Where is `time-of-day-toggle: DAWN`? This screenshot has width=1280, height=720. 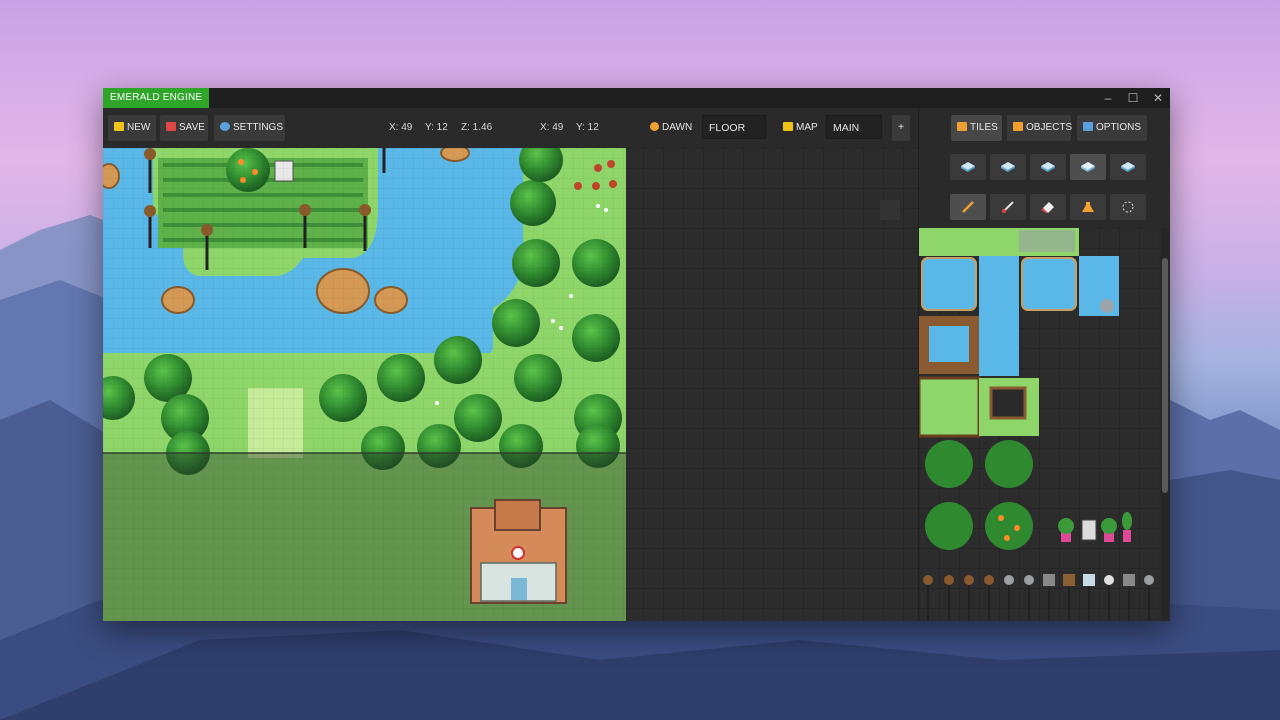 time-of-day-toggle: DAWN is located at coordinates (671, 128).